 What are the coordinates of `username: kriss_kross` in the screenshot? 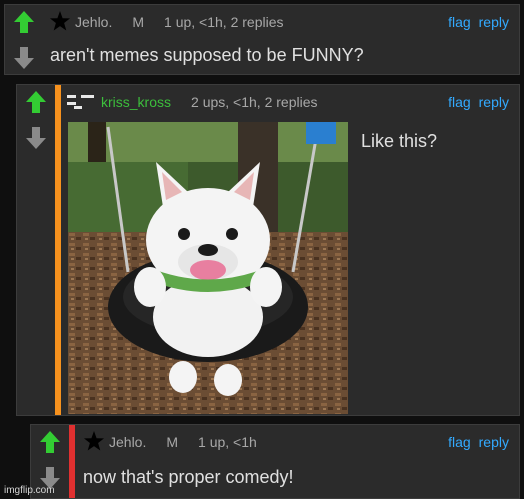 It's located at (136, 102).